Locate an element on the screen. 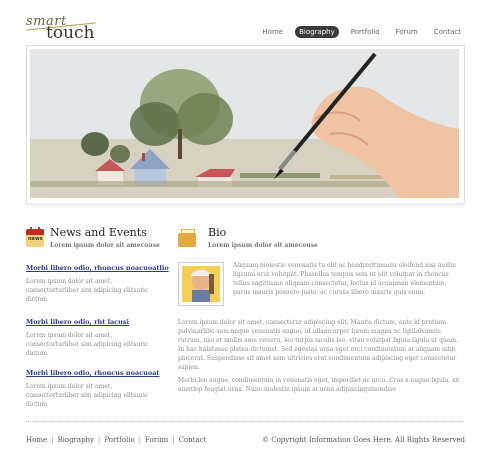 The width and height of the screenshot is (490, 470). nav-biography: Biography is located at coordinates (317, 32).